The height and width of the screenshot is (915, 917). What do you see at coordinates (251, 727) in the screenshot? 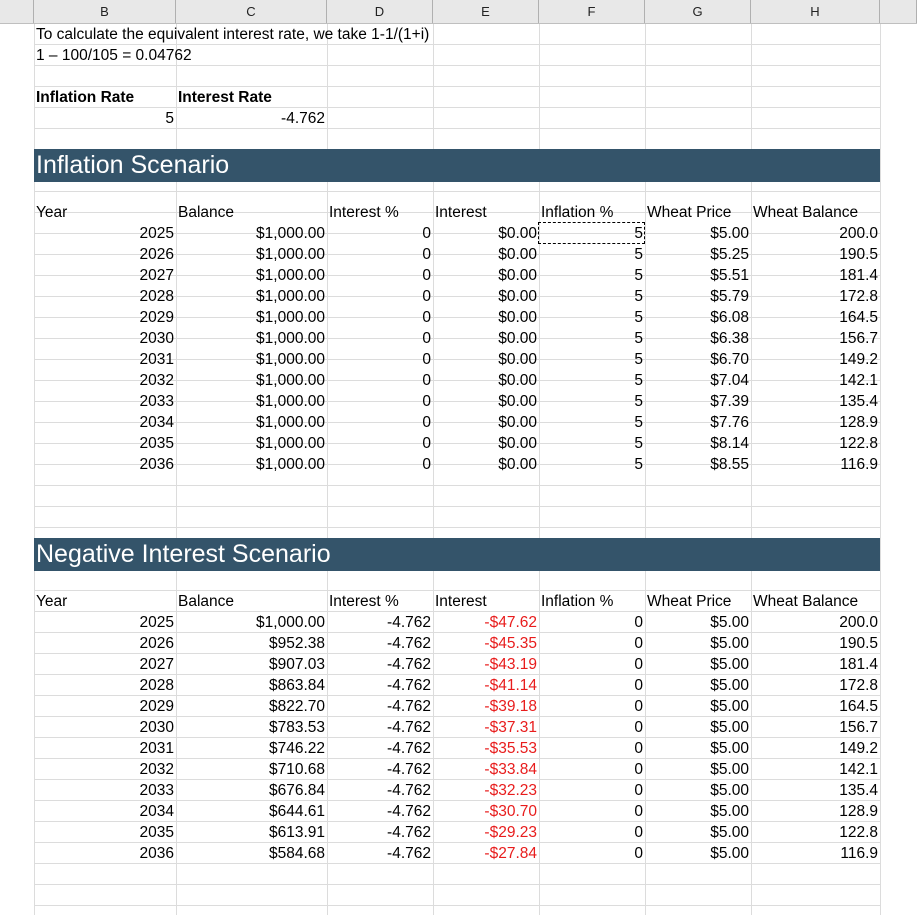
I see `scenario2-cell-balance: $783.53` at bounding box center [251, 727].